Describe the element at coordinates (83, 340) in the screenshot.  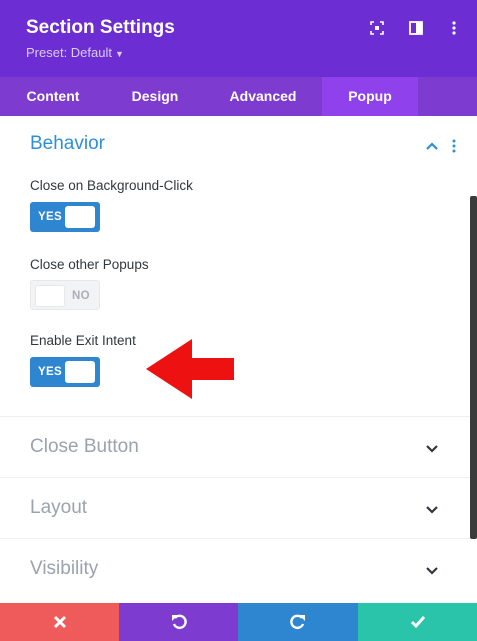
I see `field-label-exit-intent: Enable Exit Intent` at that location.